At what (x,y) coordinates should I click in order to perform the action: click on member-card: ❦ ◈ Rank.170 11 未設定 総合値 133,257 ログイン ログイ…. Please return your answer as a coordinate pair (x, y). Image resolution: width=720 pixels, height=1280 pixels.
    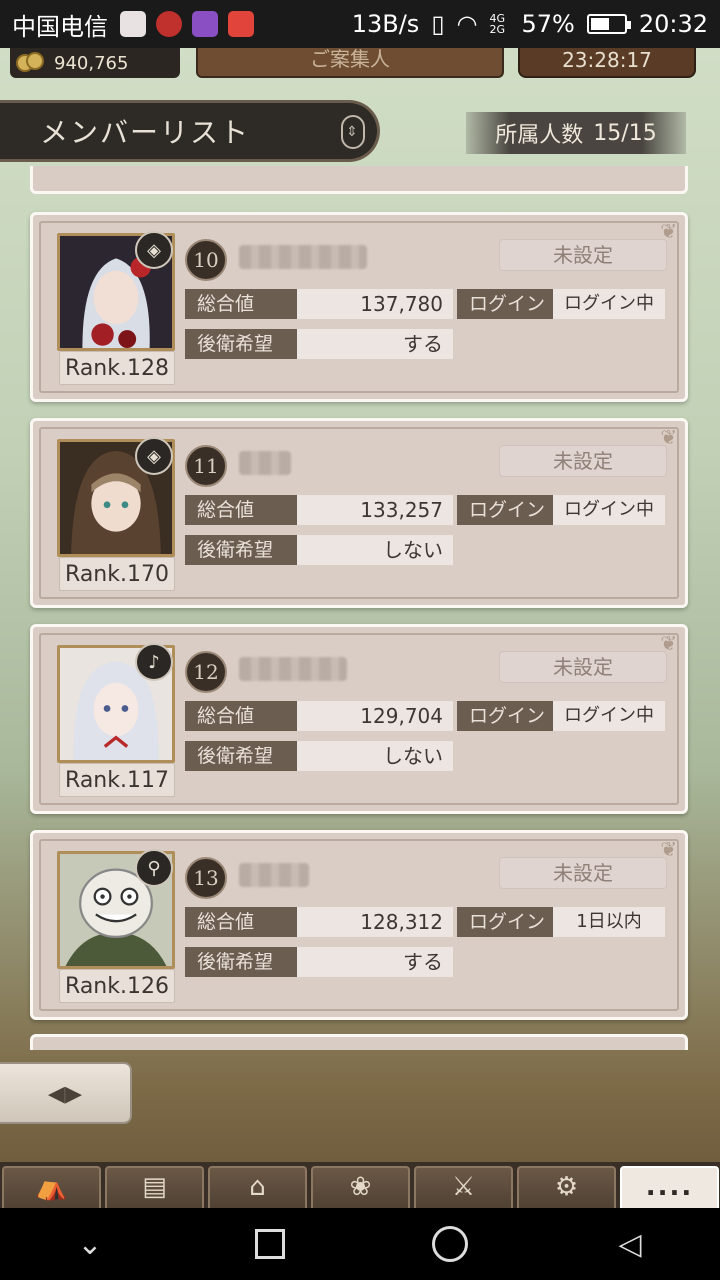
    Looking at the image, I should click on (359, 513).